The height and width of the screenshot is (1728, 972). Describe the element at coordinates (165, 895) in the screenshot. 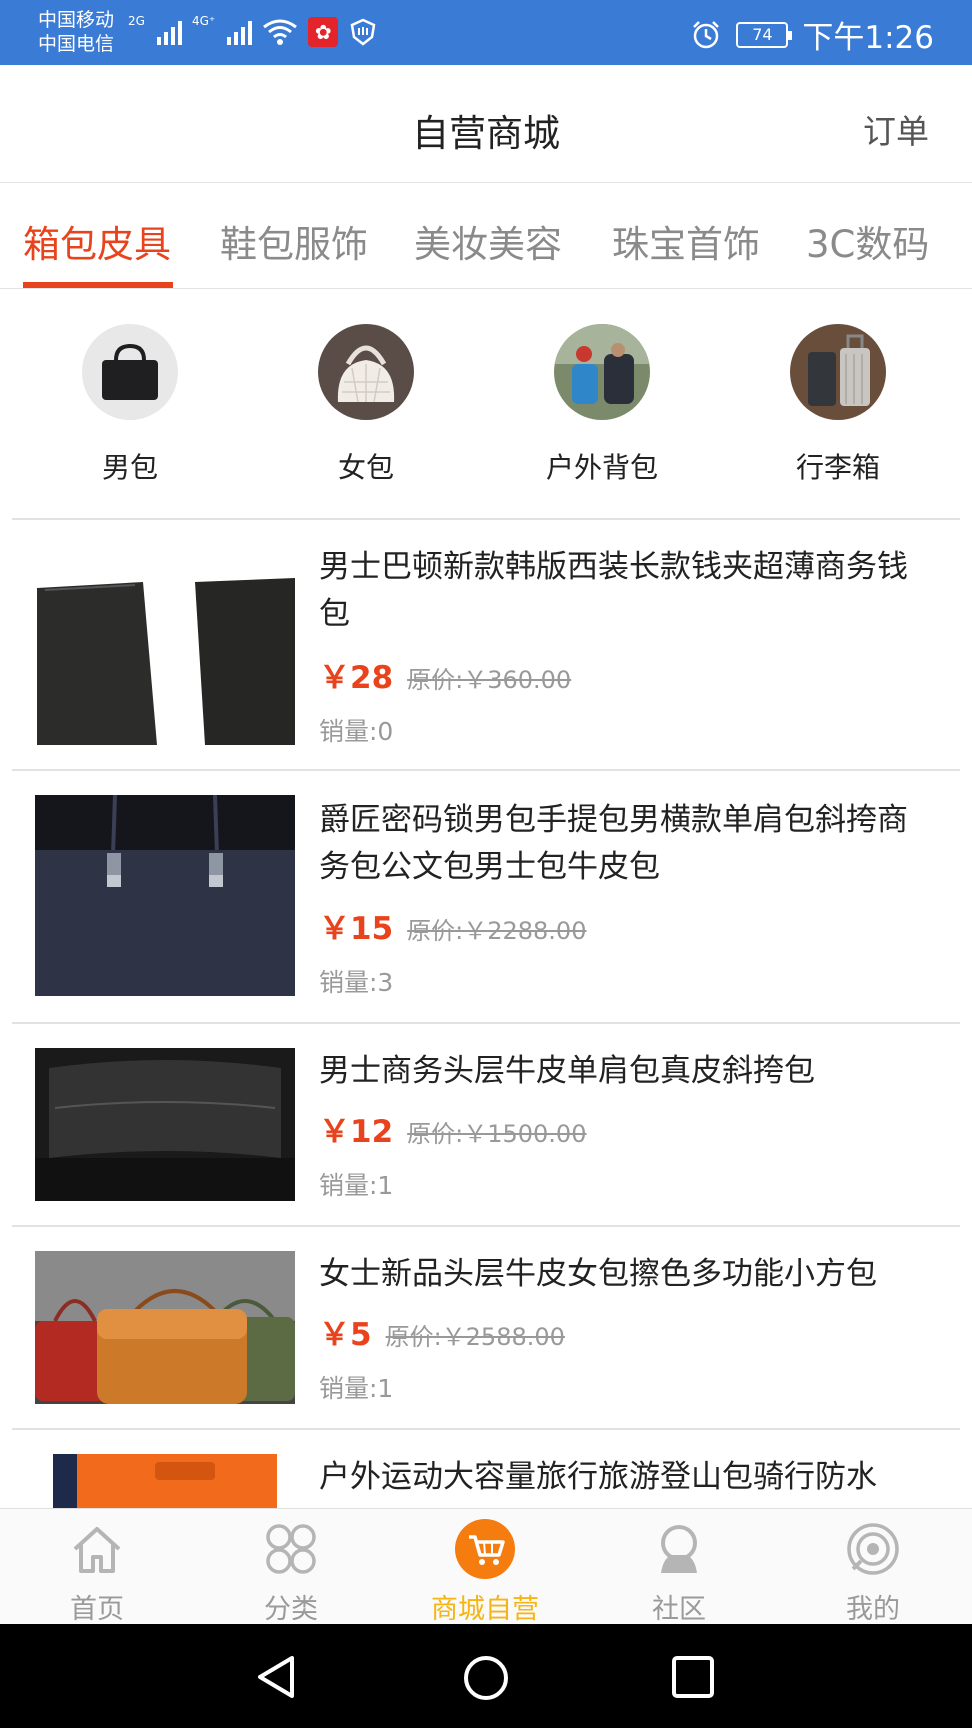

I see `navy-briefcase-photo` at that location.